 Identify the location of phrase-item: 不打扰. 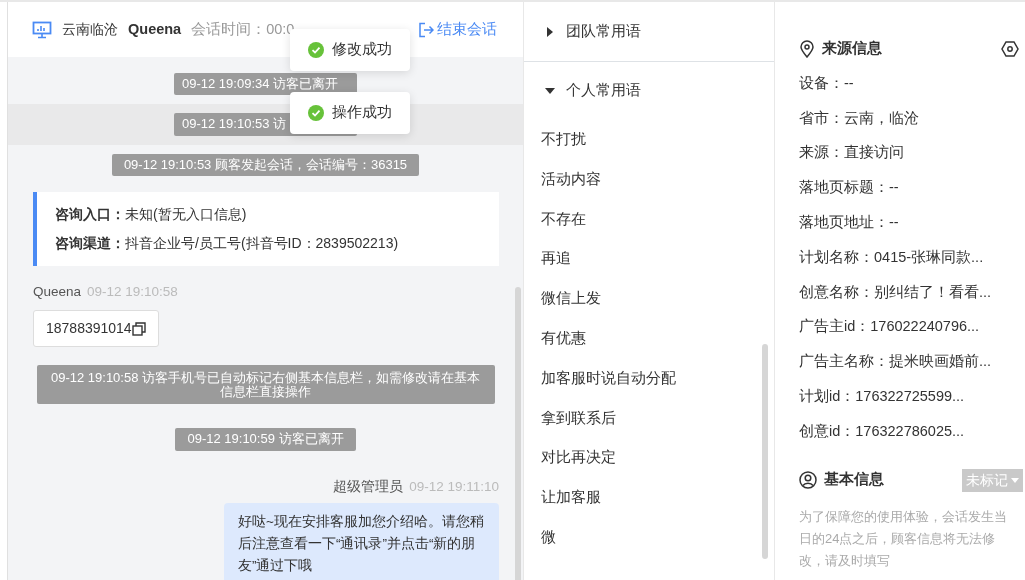
(649, 140).